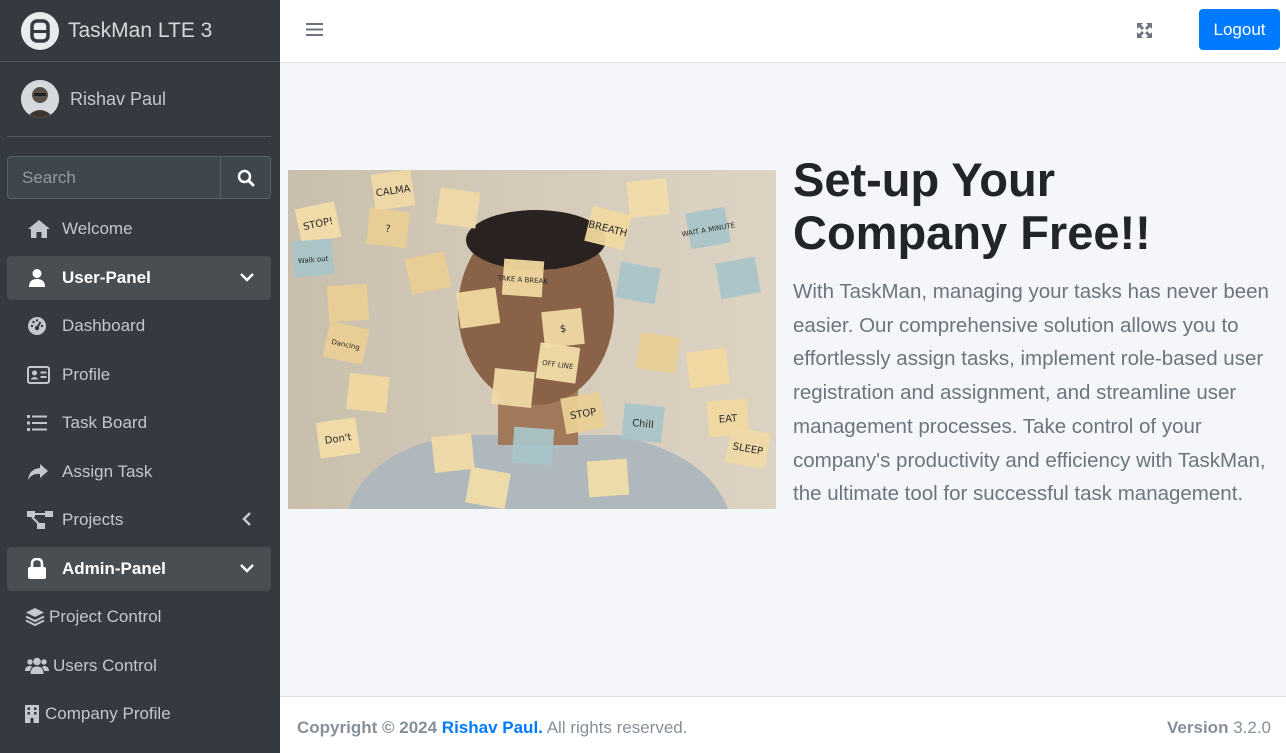  I want to click on user-name: Rishav Paul, so click(118, 99).